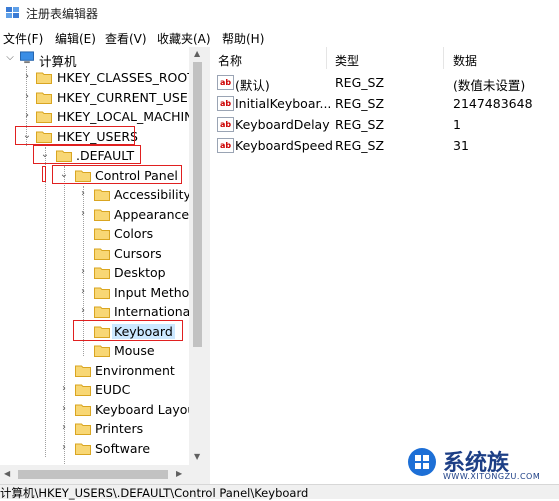  Describe the element at coordinates (279, 37) in the screenshot. I see `menu-bar: 文件(F) 编辑(E) 查看(V) 收藏夹(A) 帮助(H)` at that location.